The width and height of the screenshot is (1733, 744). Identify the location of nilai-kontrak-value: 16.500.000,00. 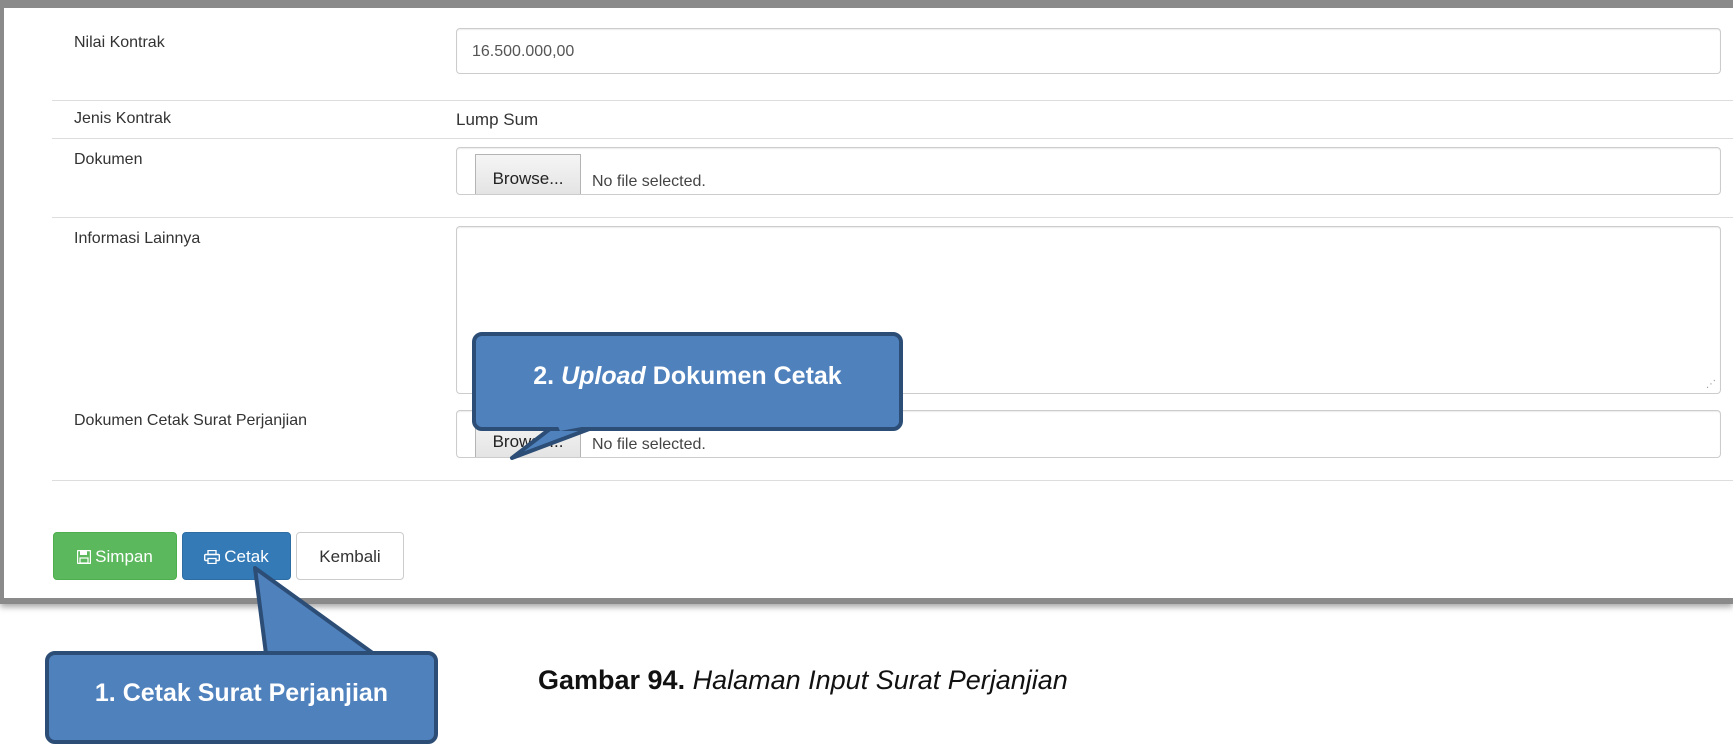
(523, 51).